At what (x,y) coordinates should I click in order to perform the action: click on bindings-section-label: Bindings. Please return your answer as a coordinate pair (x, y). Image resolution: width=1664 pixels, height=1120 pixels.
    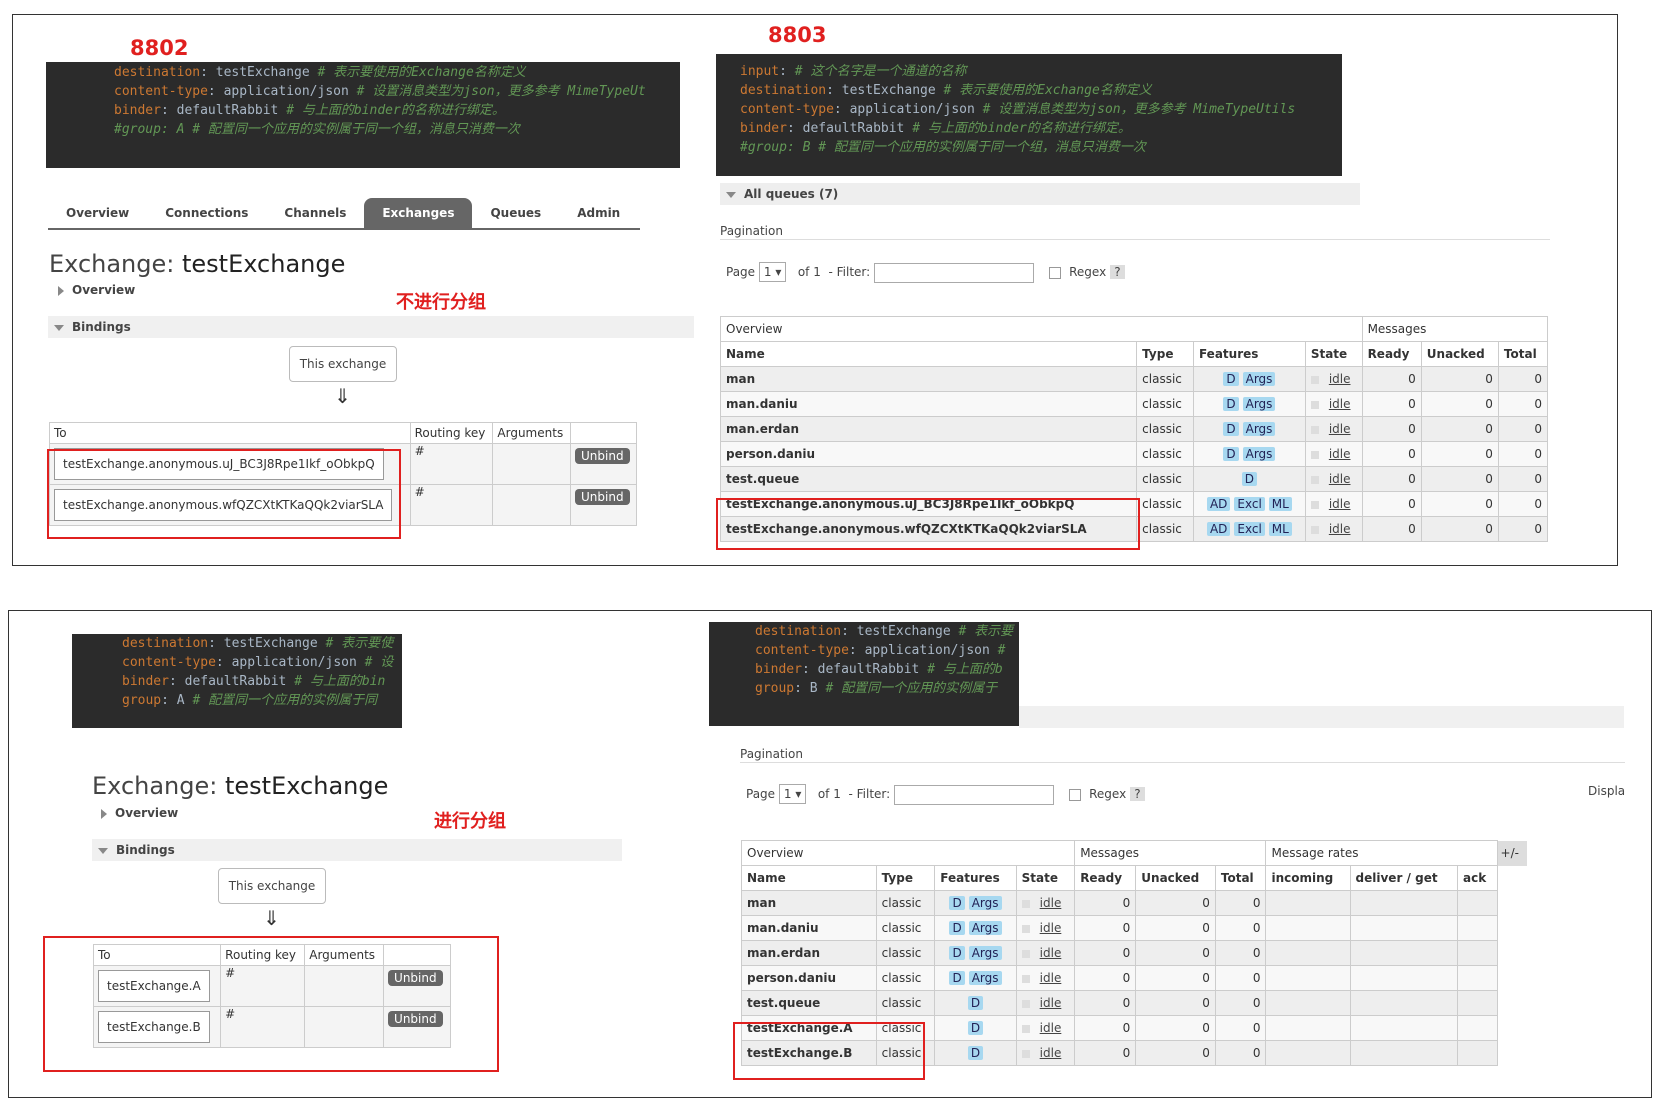
    Looking at the image, I should click on (145, 850).